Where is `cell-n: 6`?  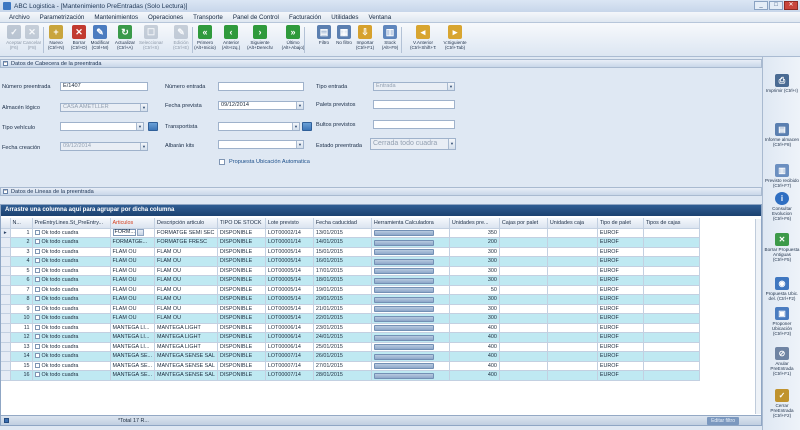 cell-n: 6 is located at coordinates (21, 280).